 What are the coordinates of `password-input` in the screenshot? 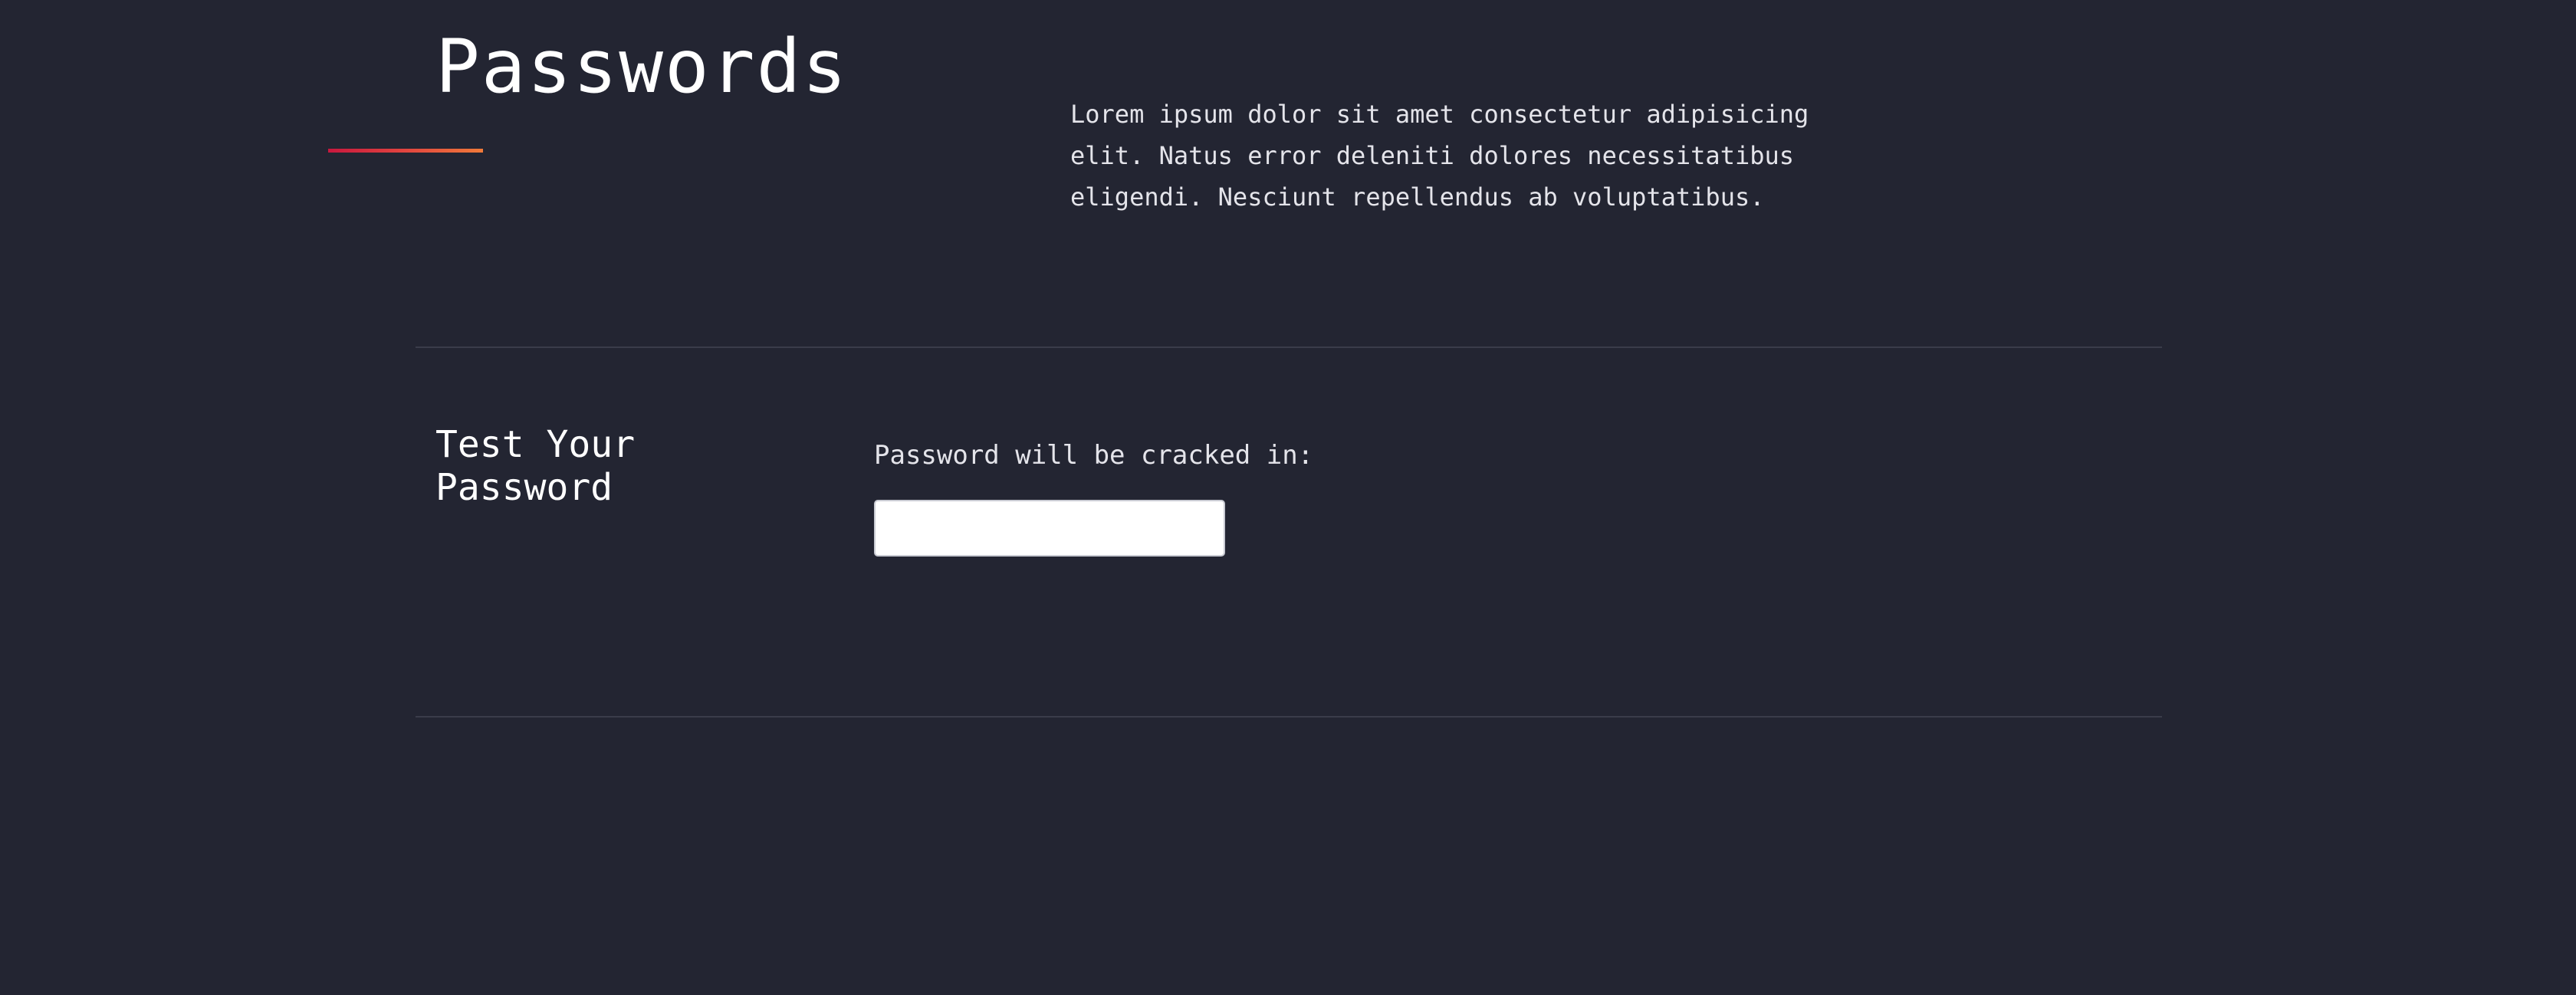 It's located at (1050, 528).